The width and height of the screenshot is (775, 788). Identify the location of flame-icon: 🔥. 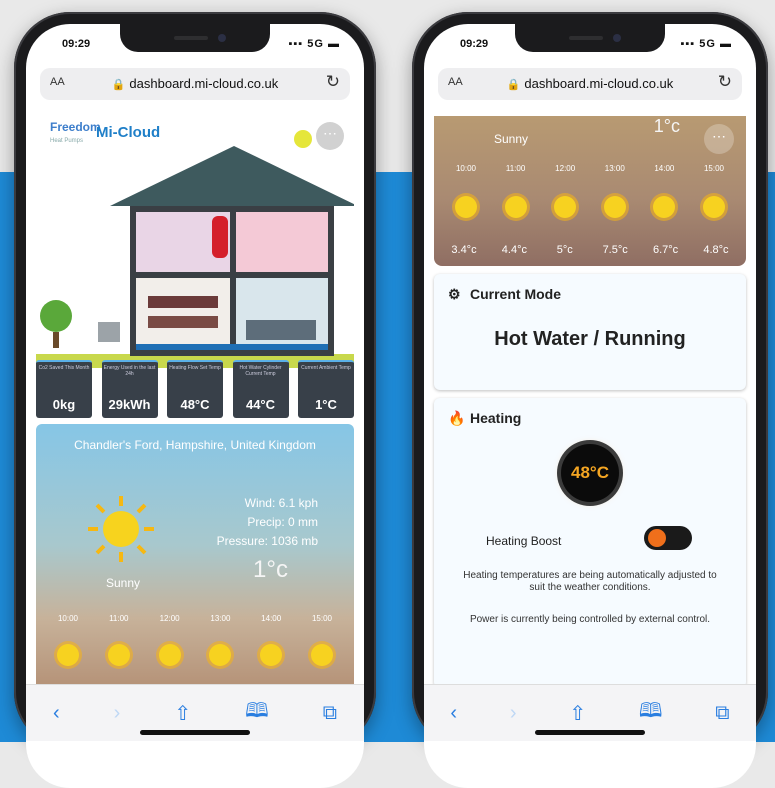
(457, 418).